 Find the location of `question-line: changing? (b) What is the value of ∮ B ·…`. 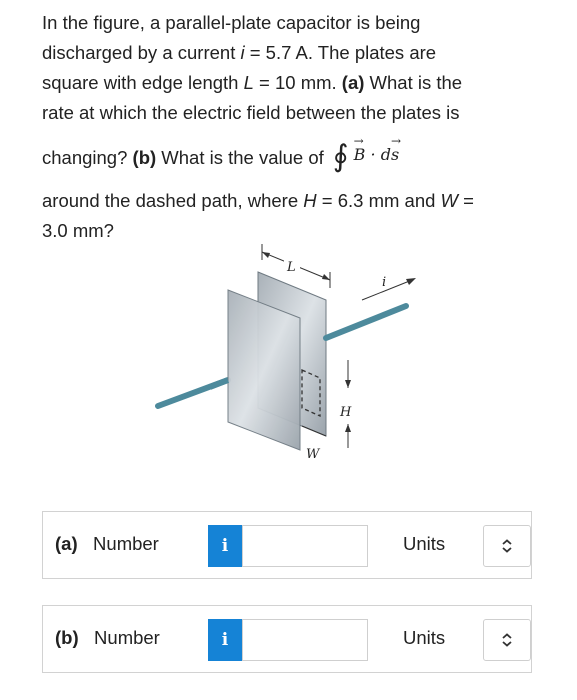

question-line: changing? (b) What is the value of ∮ B ·… is located at coordinates (292, 149).